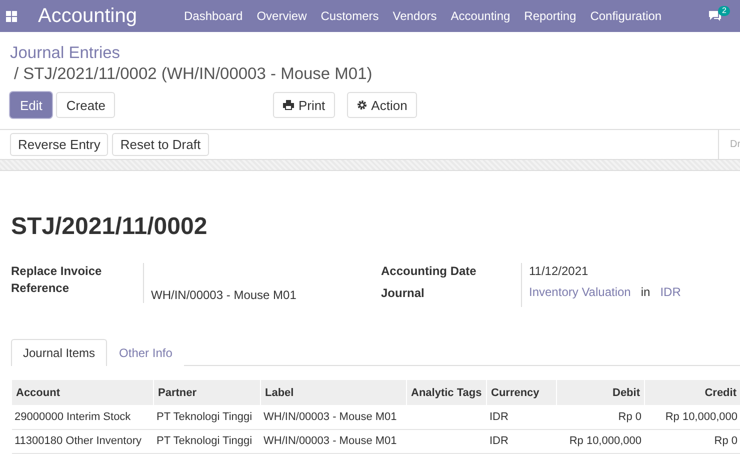 The height and width of the screenshot is (454, 740). Describe the element at coordinates (59, 352) in the screenshot. I see `tab: Journal Items` at that location.